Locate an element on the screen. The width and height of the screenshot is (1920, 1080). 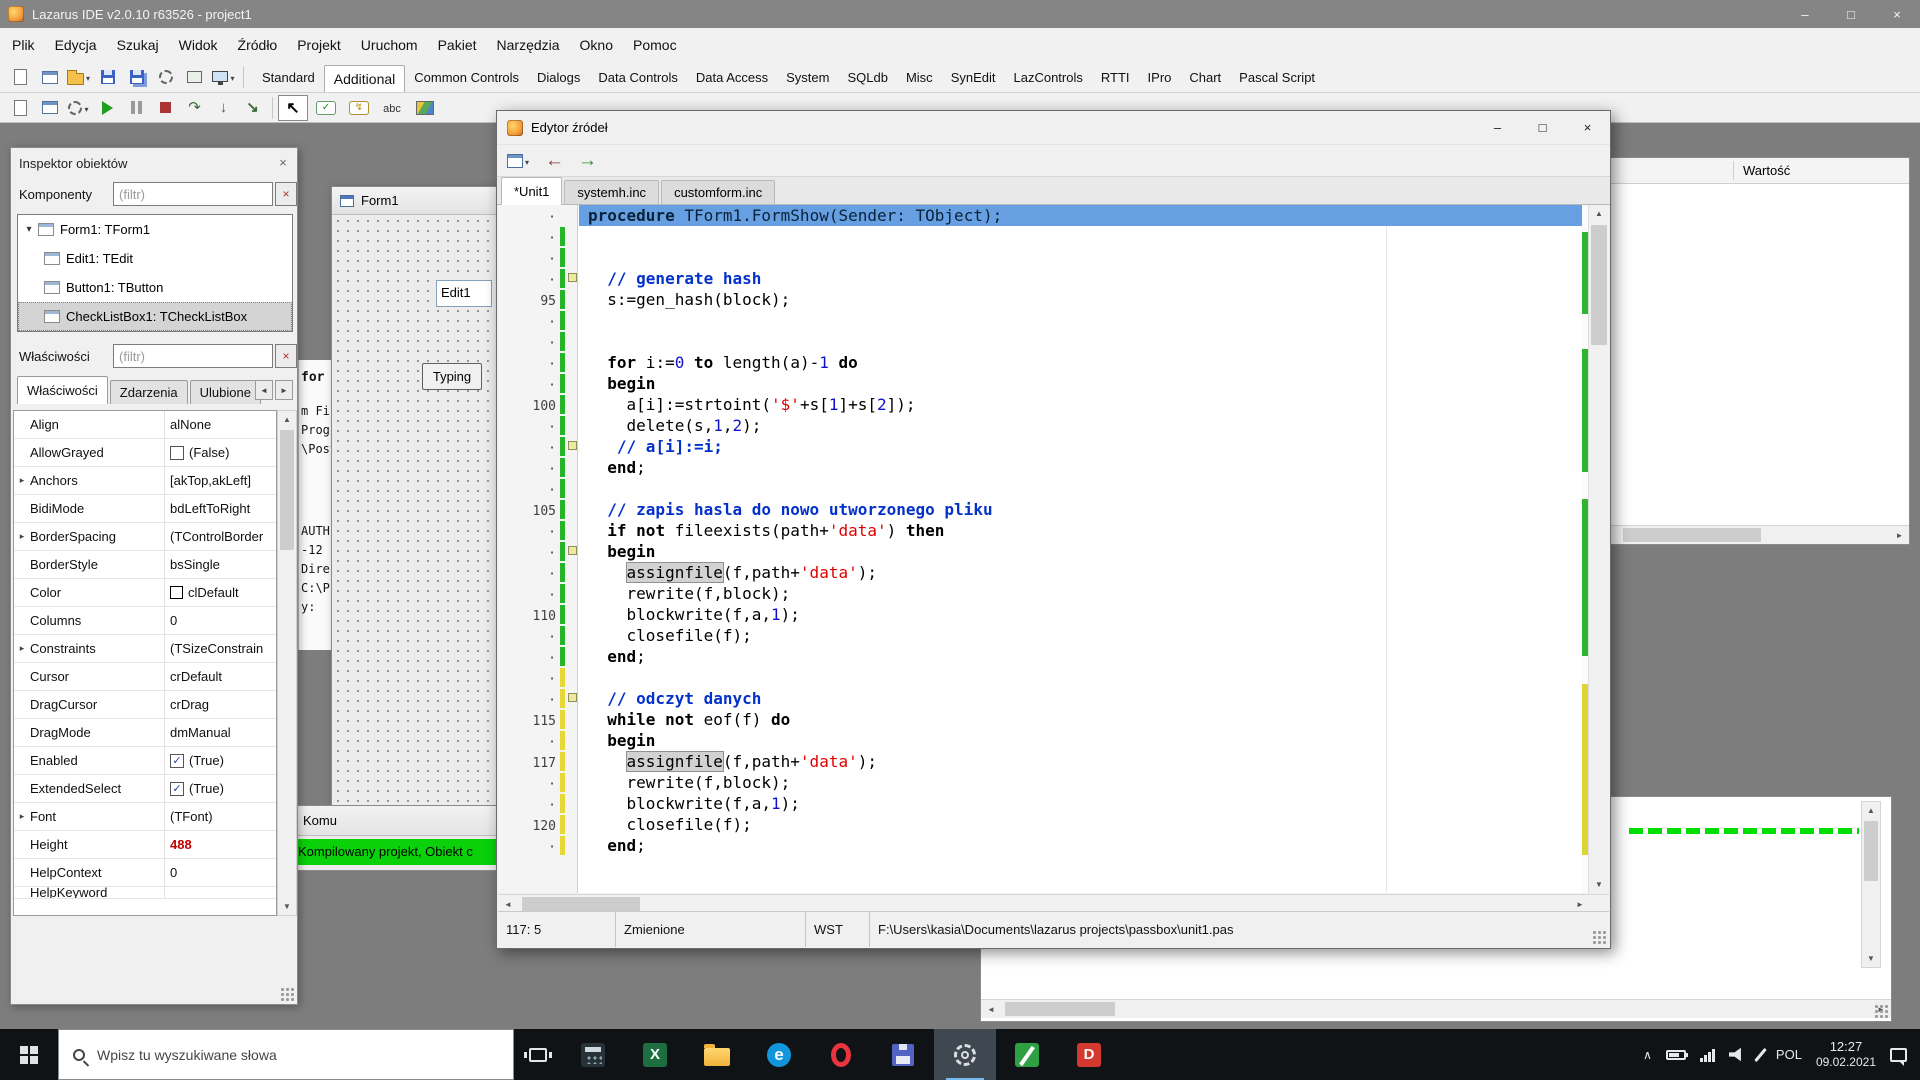
start-button is located at coordinates (29, 1054).